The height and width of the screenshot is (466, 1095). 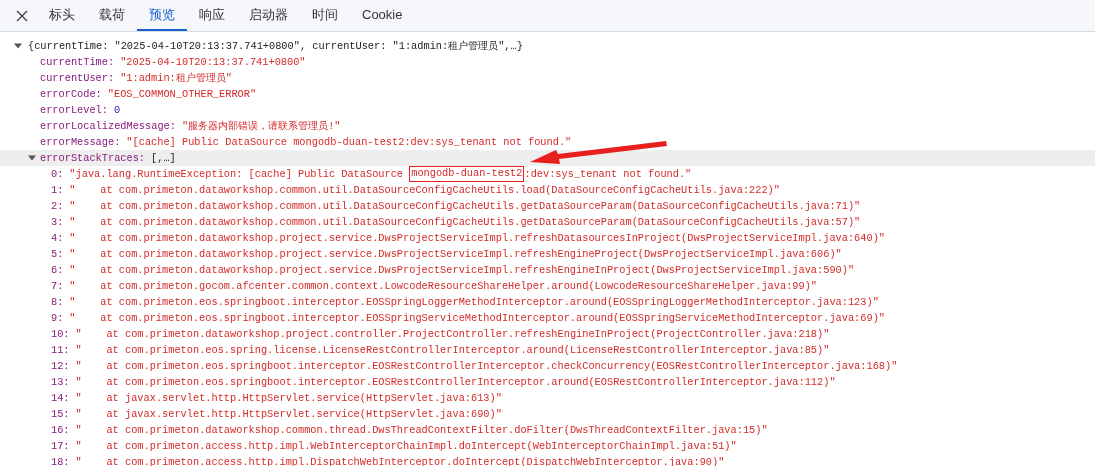 What do you see at coordinates (477, 238) in the screenshot?
I see `string-value: " at com.primeton.dataworkshop.project.service.DwsProjectServiceImpl.refreshDatasourcesInProject(DwsProjectServiceImpl.java:640)"` at bounding box center [477, 238].